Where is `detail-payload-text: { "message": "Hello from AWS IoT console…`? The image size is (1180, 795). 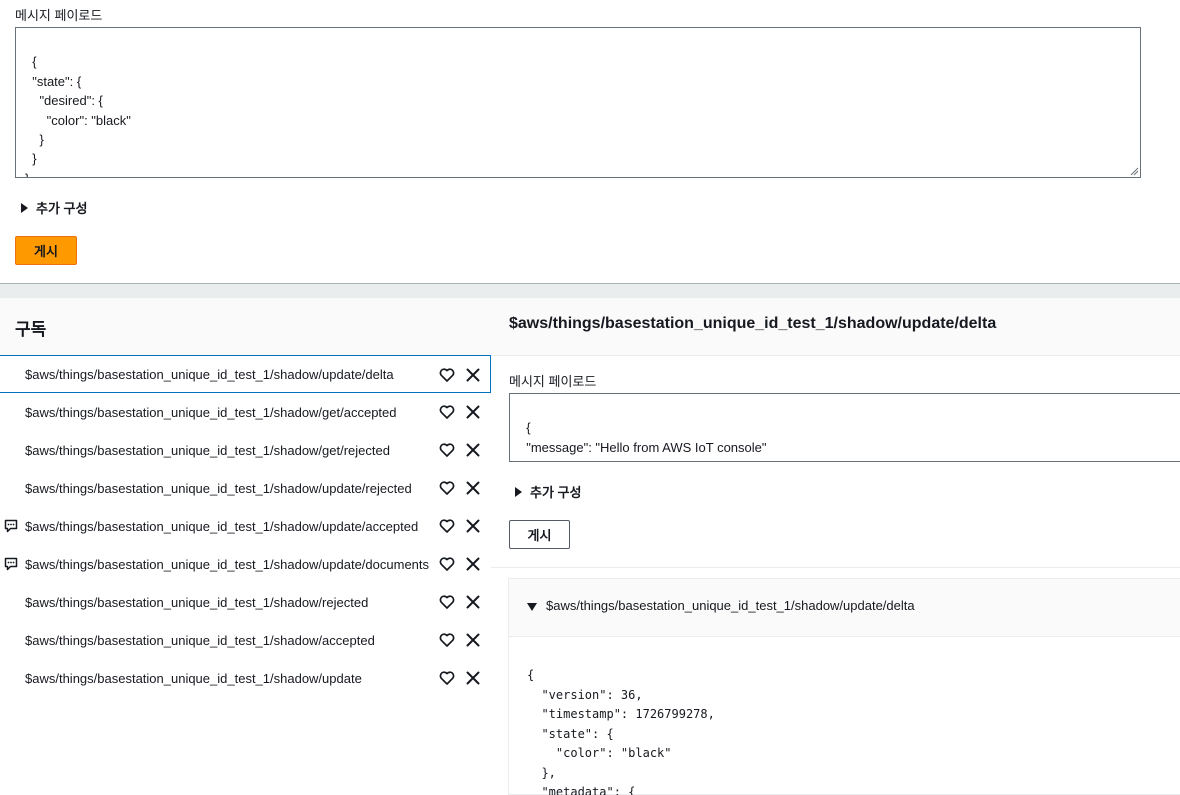
detail-payload-text: { "message": "Hello from AWS IoT console… is located at coordinates (643, 440).